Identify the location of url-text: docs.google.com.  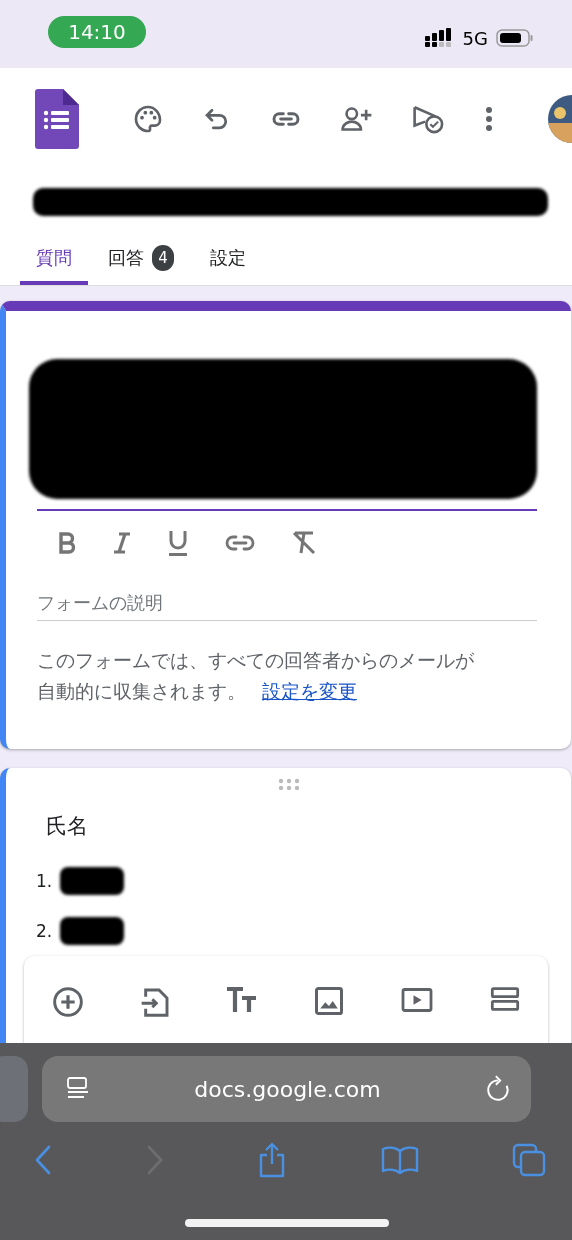
(287, 1089).